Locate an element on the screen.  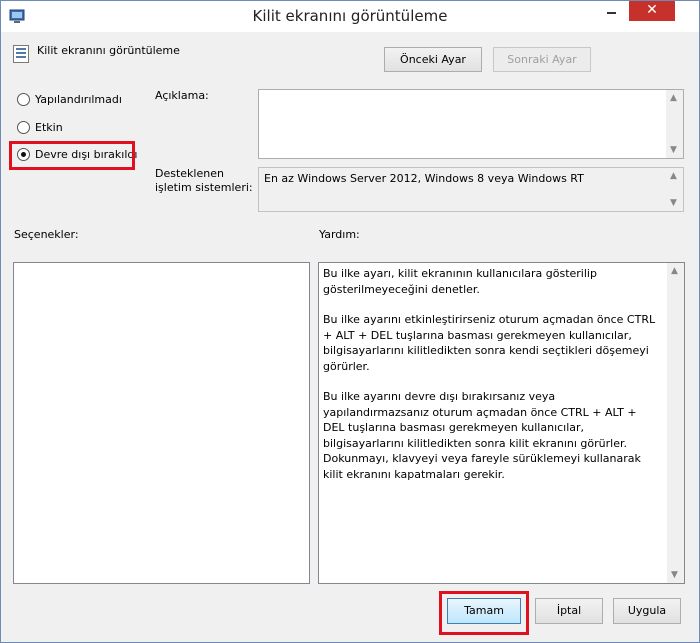
title-bar: Kilit ekranını görüntüleme ✕ is located at coordinates (350, 16).